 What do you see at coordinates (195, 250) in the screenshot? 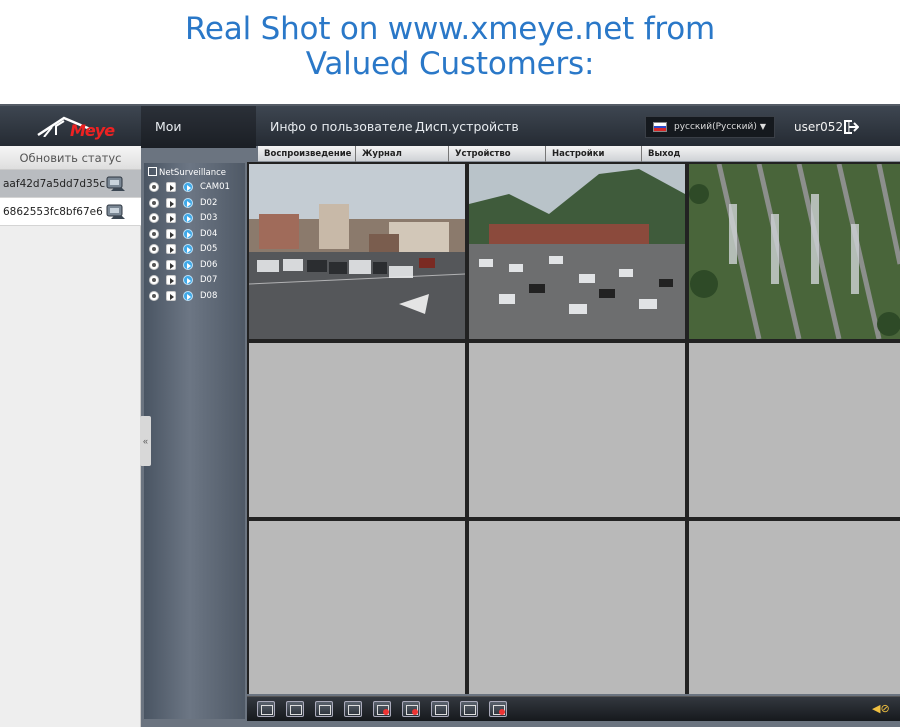
I see `channel-item: D05` at bounding box center [195, 250].